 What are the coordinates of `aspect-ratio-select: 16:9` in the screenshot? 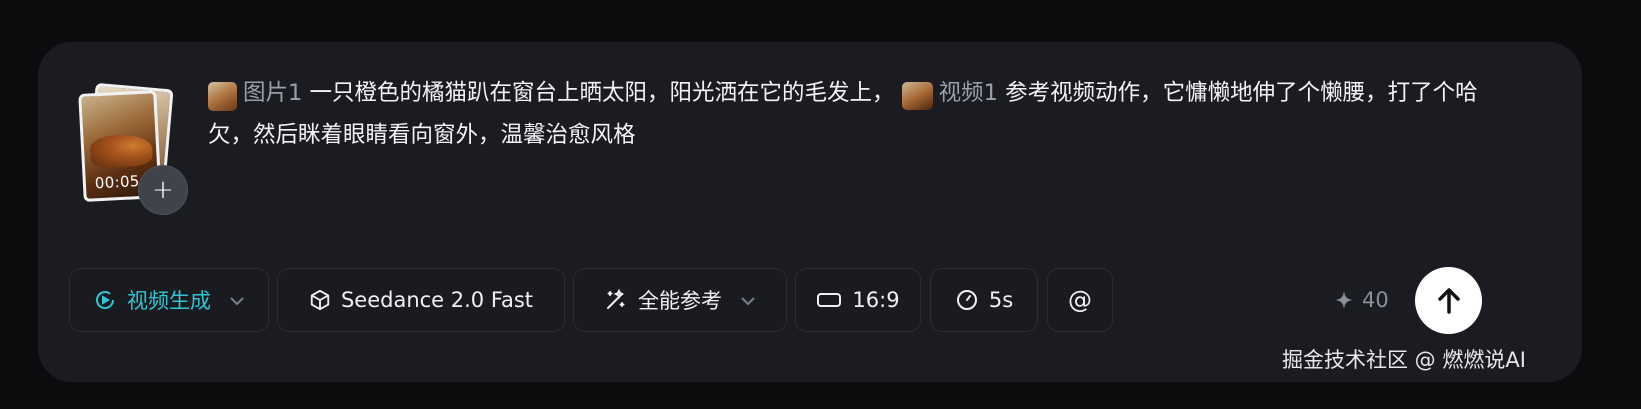 It's located at (858, 300).